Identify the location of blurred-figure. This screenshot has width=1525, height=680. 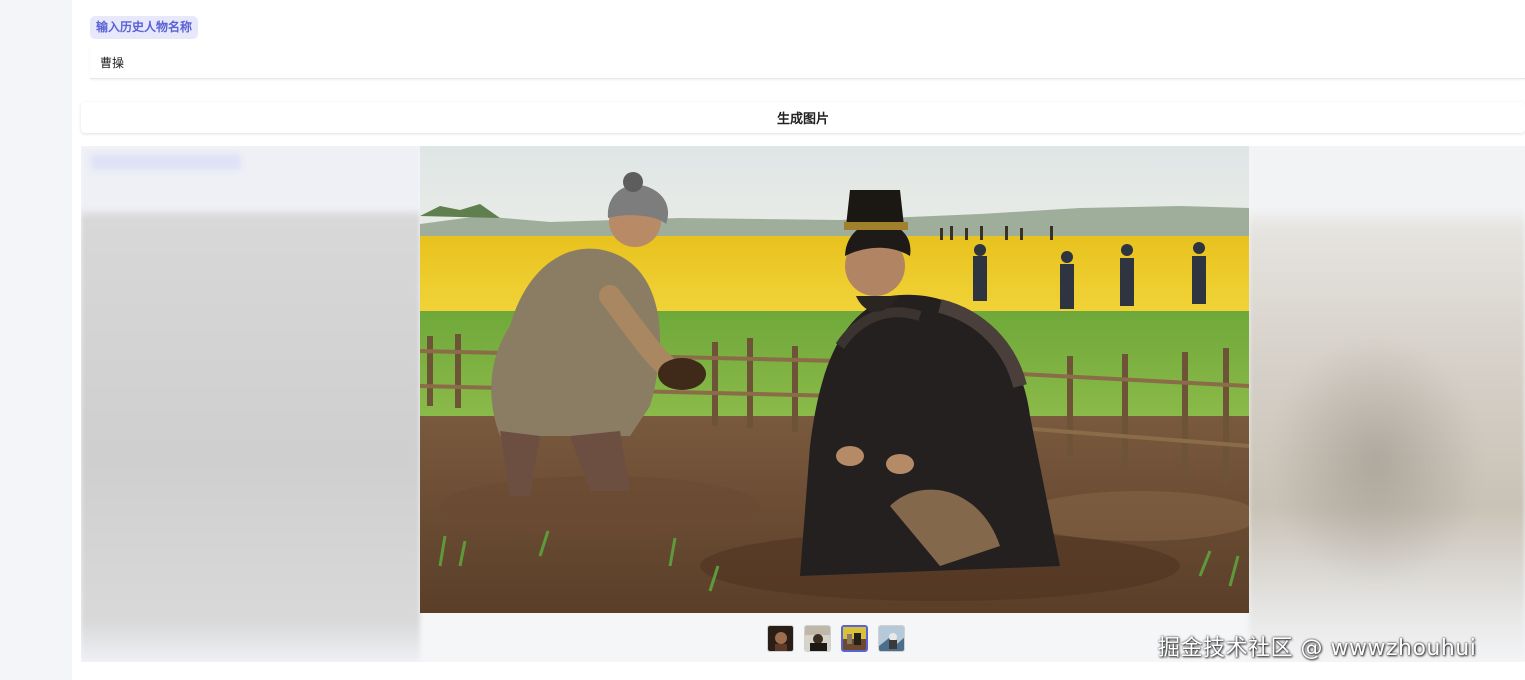
(1376, 461).